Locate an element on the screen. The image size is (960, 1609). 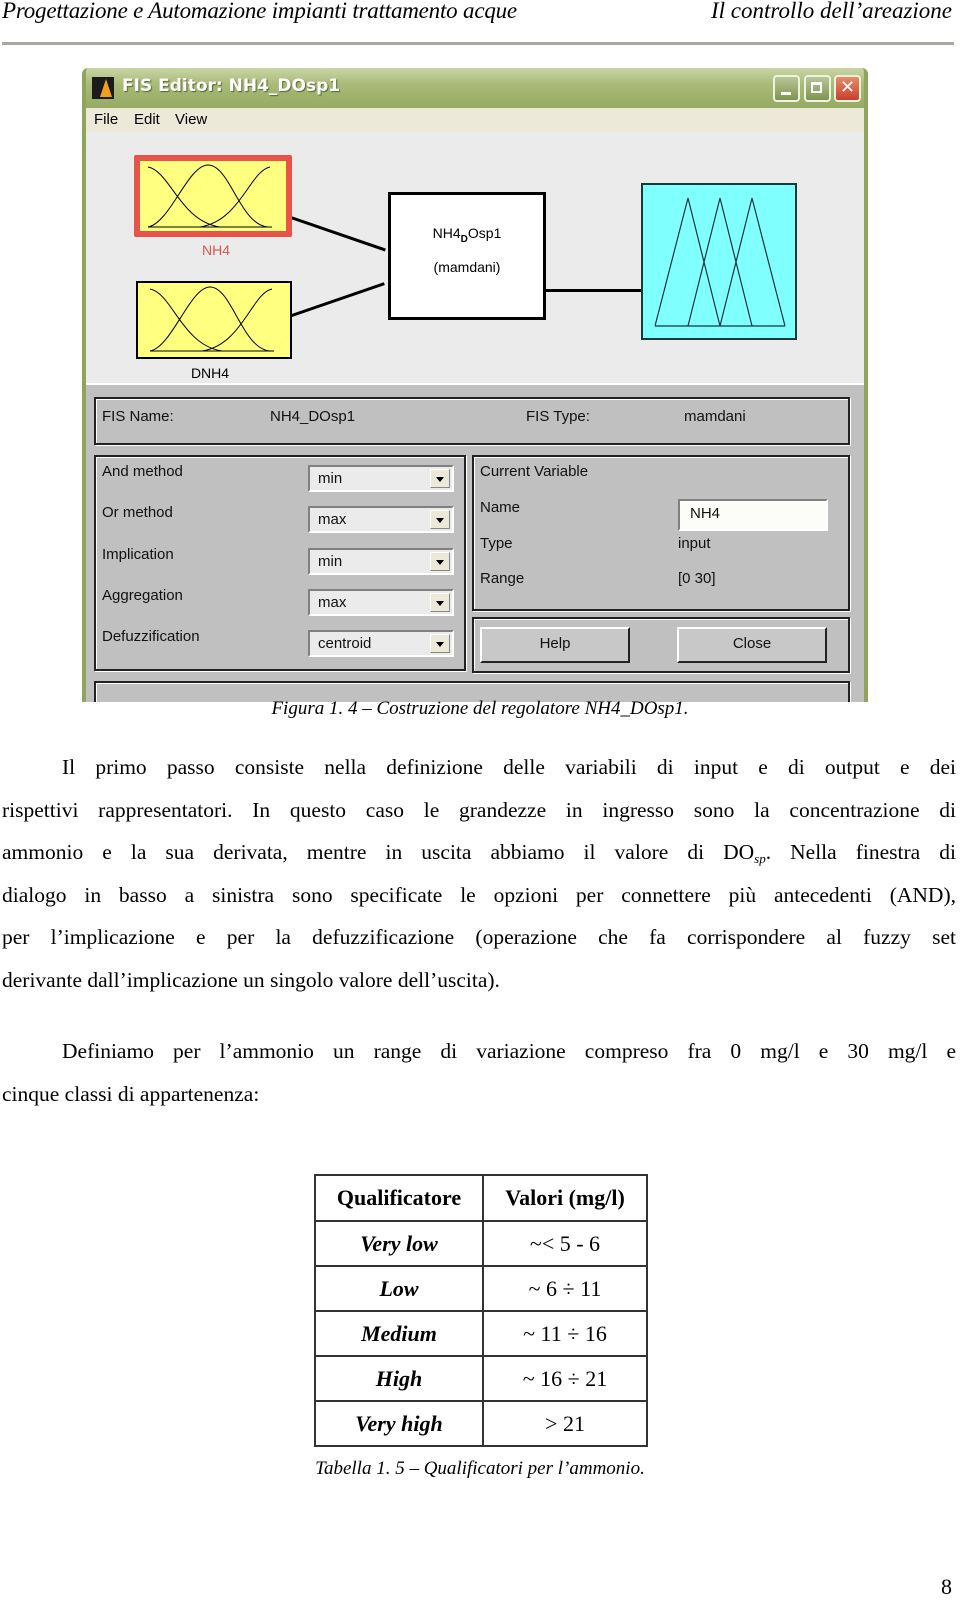
maximize-button is located at coordinates (817, 88).